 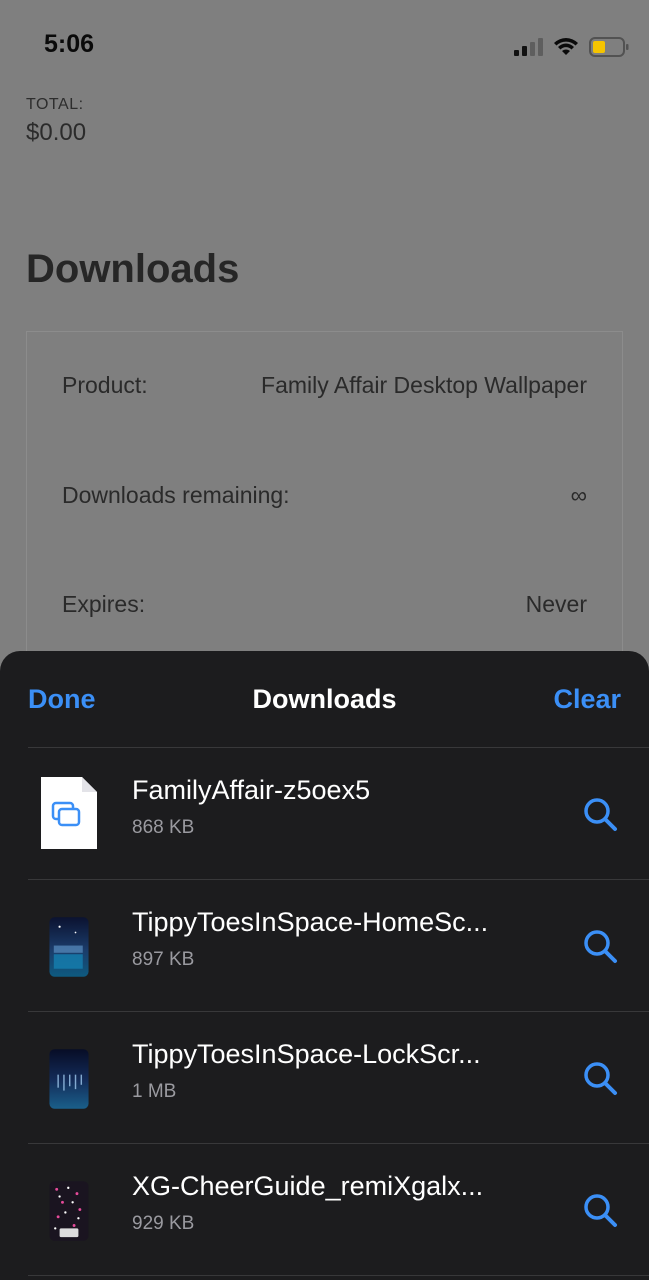 I want to click on clear-button: Clear, so click(x=587, y=699).